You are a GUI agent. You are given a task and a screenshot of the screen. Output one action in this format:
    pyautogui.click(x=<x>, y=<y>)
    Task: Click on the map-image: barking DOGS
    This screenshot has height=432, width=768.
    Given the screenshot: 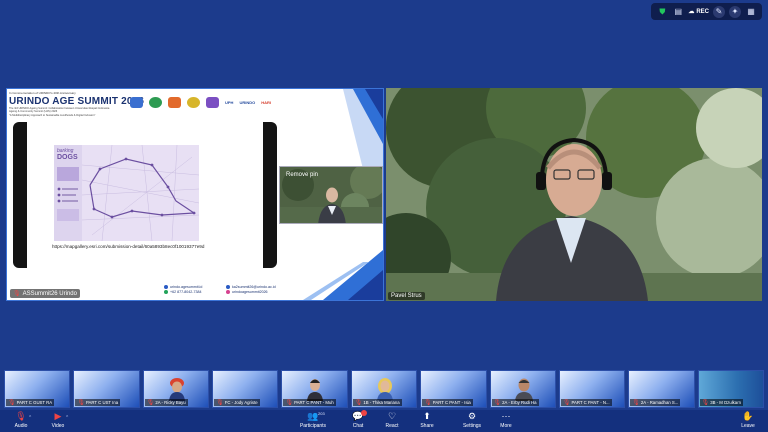 What is the action you would take?
    pyautogui.click(x=126, y=193)
    